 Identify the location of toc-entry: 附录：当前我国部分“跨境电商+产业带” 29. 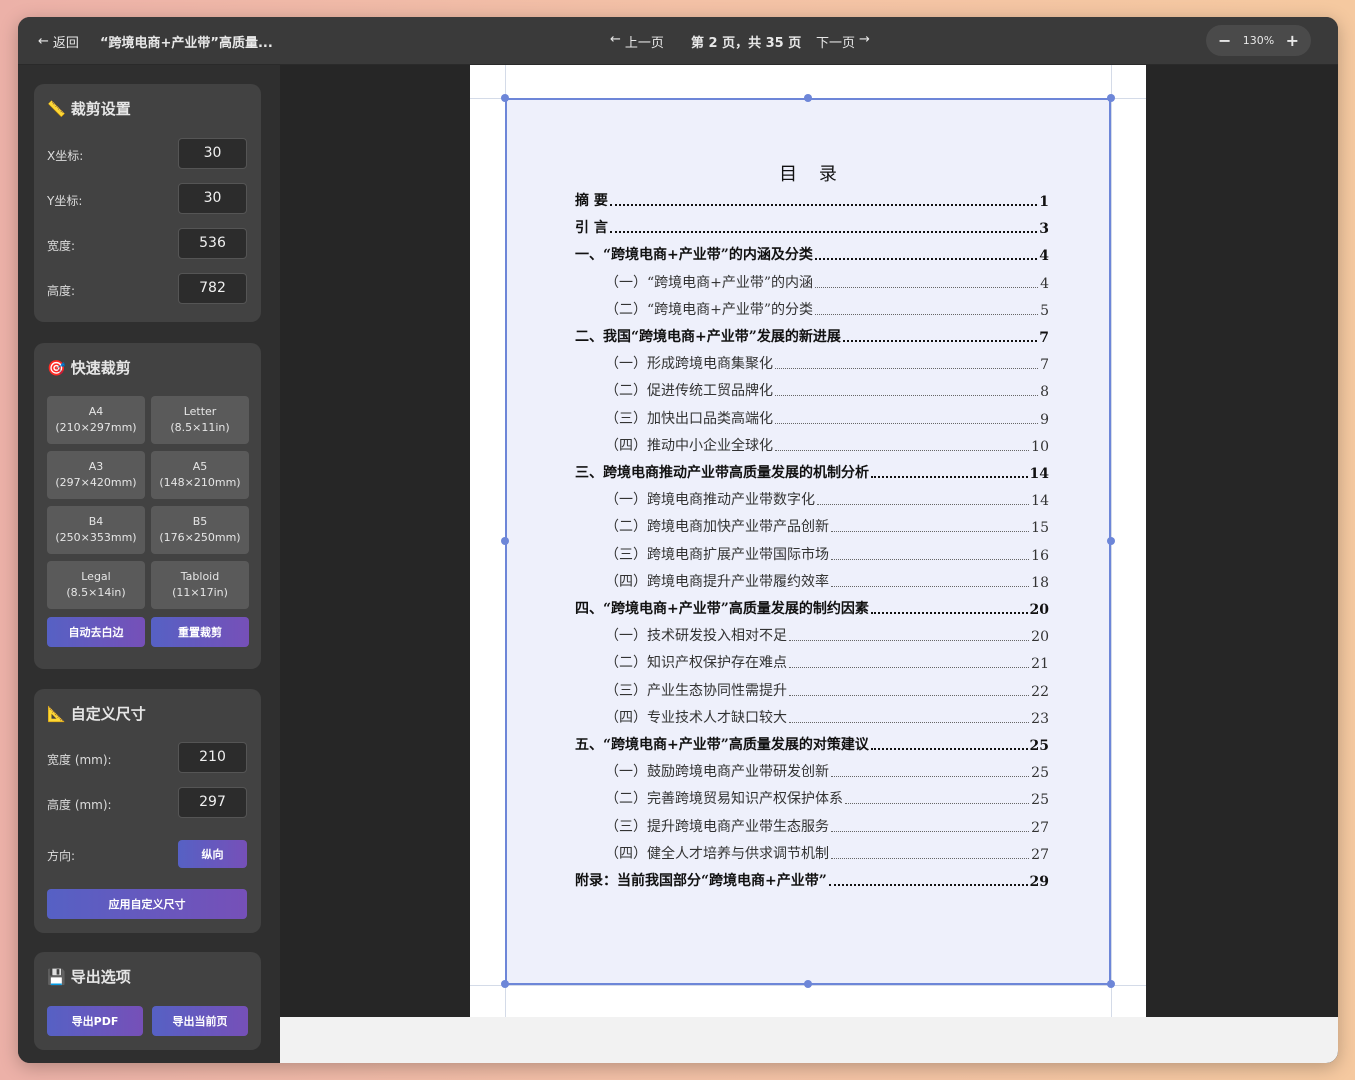
(812, 880).